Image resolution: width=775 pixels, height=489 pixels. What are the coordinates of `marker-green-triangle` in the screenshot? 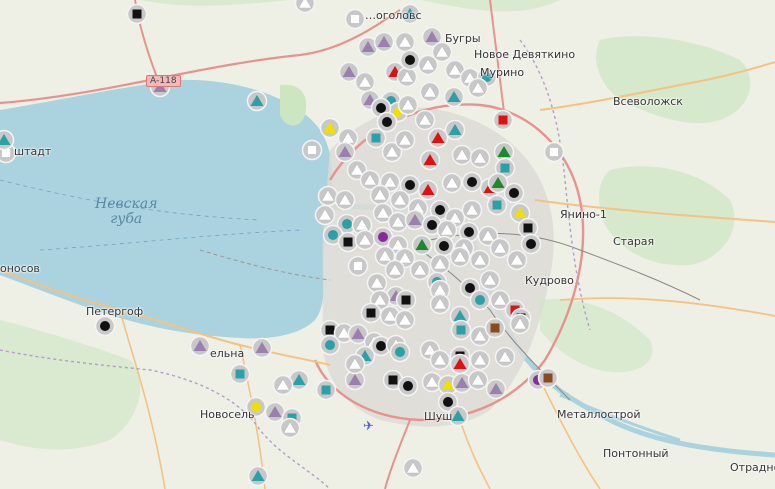 It's located at (422, 245).